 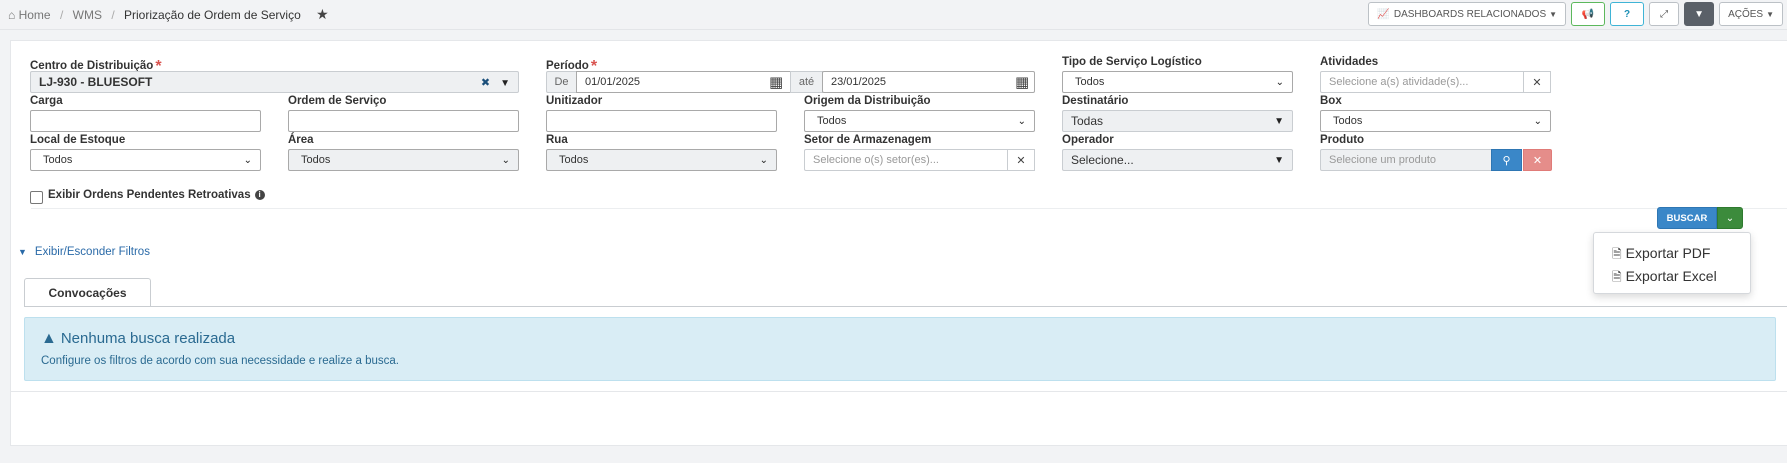 What do you see at coordinates (259, 194) in the screenshot?
I see `info-icon: i` at bounding box center [259, 194].